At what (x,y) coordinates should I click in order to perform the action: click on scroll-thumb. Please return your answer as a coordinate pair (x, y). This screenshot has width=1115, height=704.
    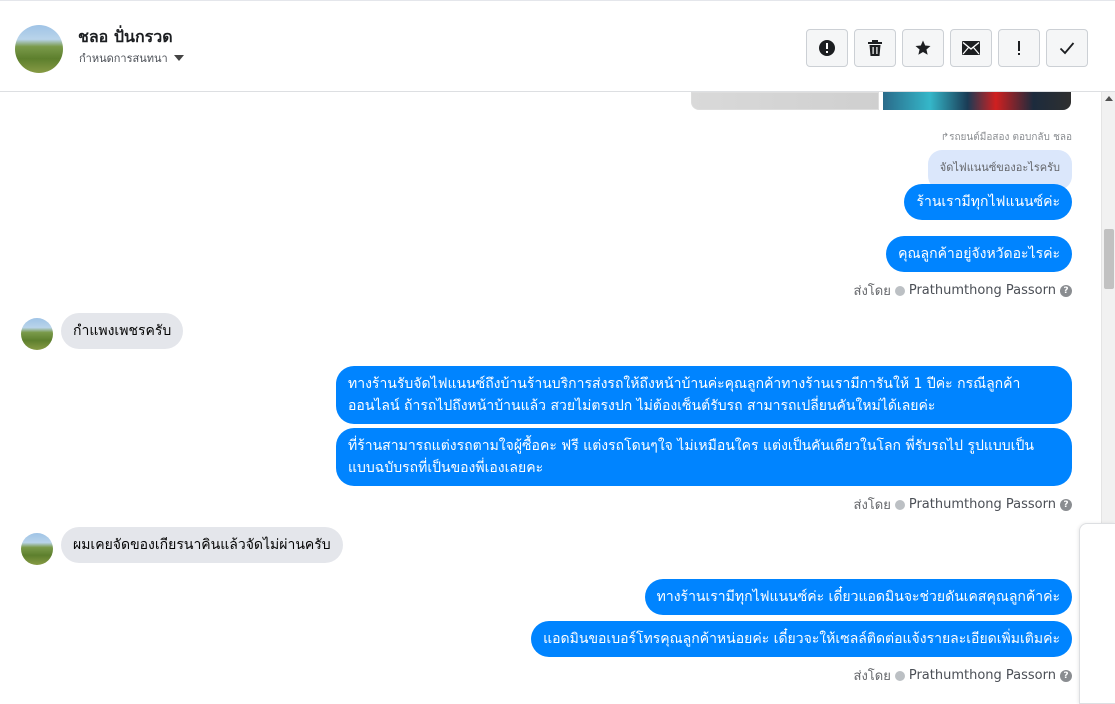
    Looking at the image, I should click on (1109, 259).